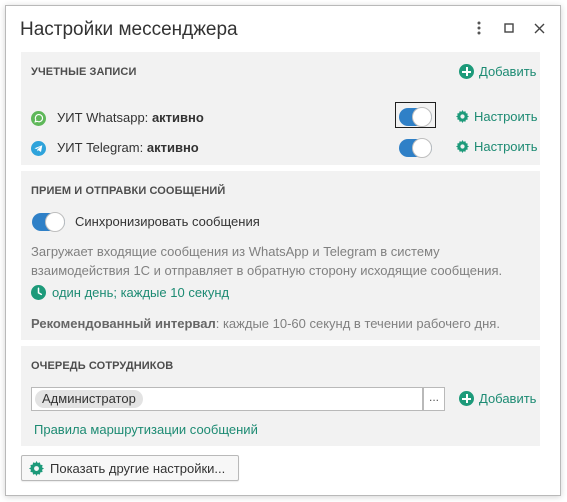  Describe the element at coordinates (129, 29) in the screenshot. I see `window-title: Настройки мессенджера` at that location.